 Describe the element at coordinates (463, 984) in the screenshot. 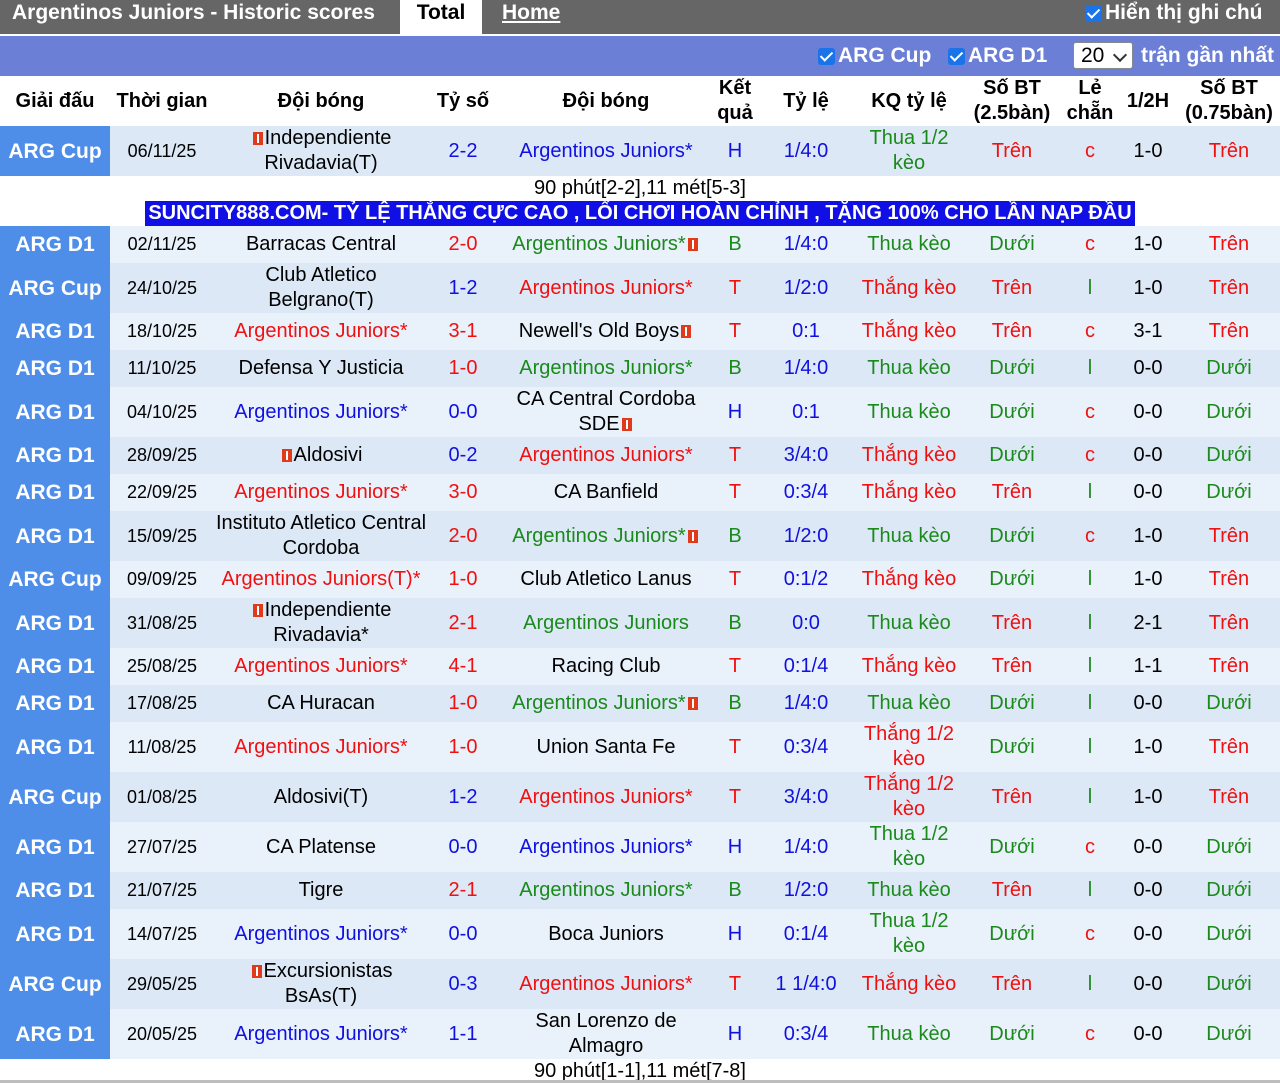

I see `score-cell-text: 0-3` at that location.